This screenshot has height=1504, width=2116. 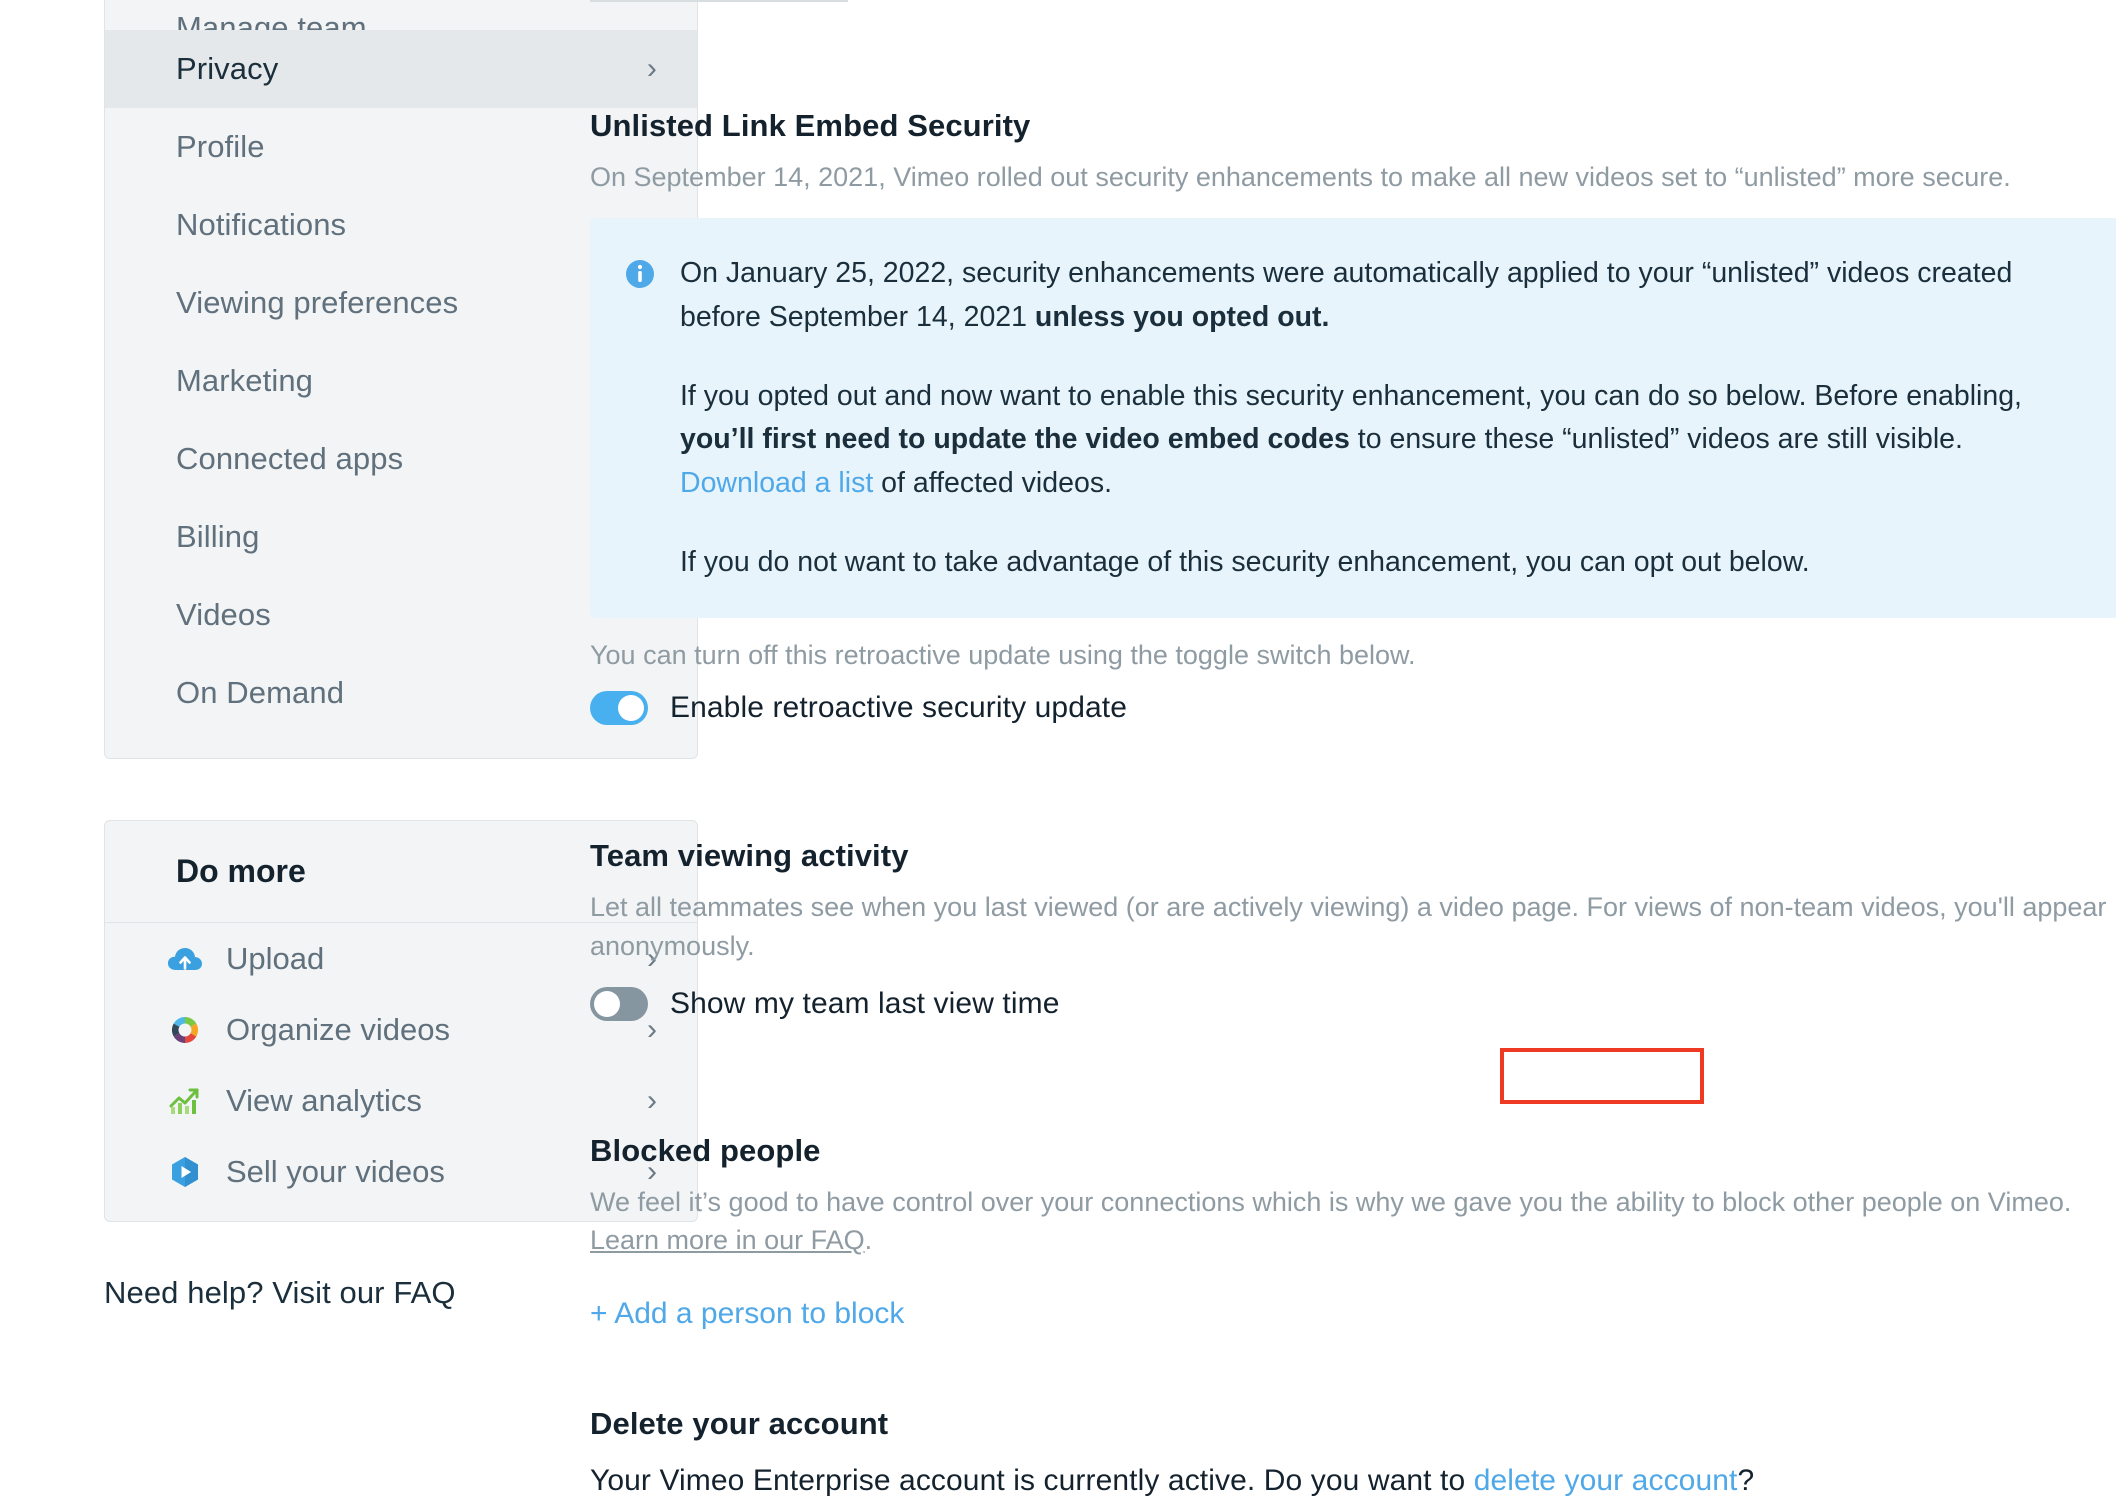 What do you see at coordinates (672, 945) in the screenshot?
I see `team-viewing-description-line2: anonymously.` at bounding box center [672, 945].